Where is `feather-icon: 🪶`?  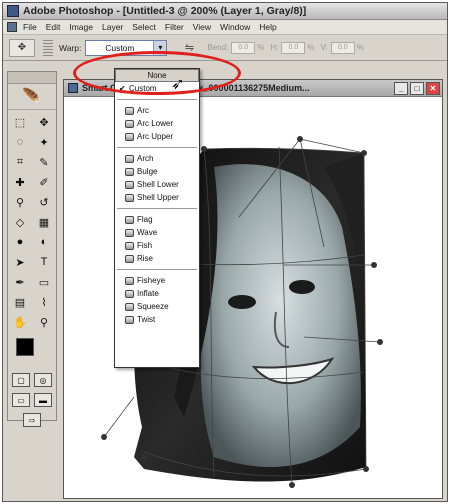
feather-icon: 🪶 is located at coordinates (32, 97).